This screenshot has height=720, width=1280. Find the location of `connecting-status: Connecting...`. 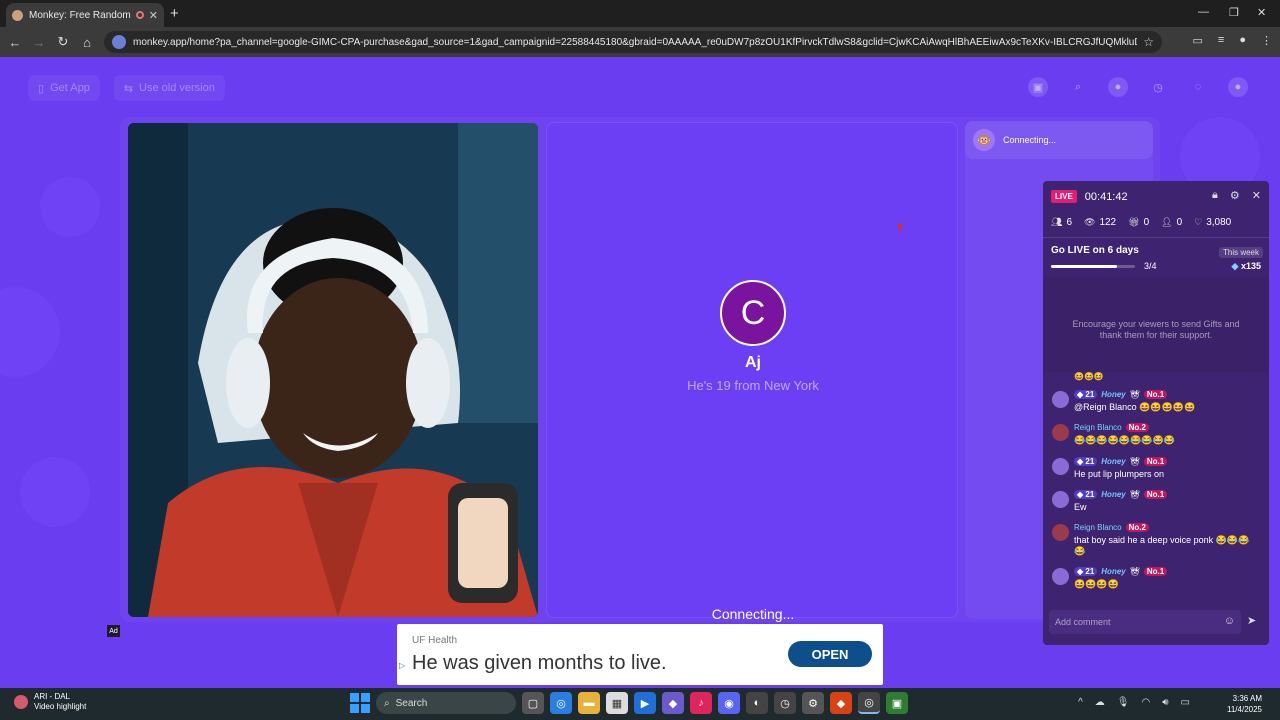

connecting-status: Connecting... is located at coordinates (753, 614).